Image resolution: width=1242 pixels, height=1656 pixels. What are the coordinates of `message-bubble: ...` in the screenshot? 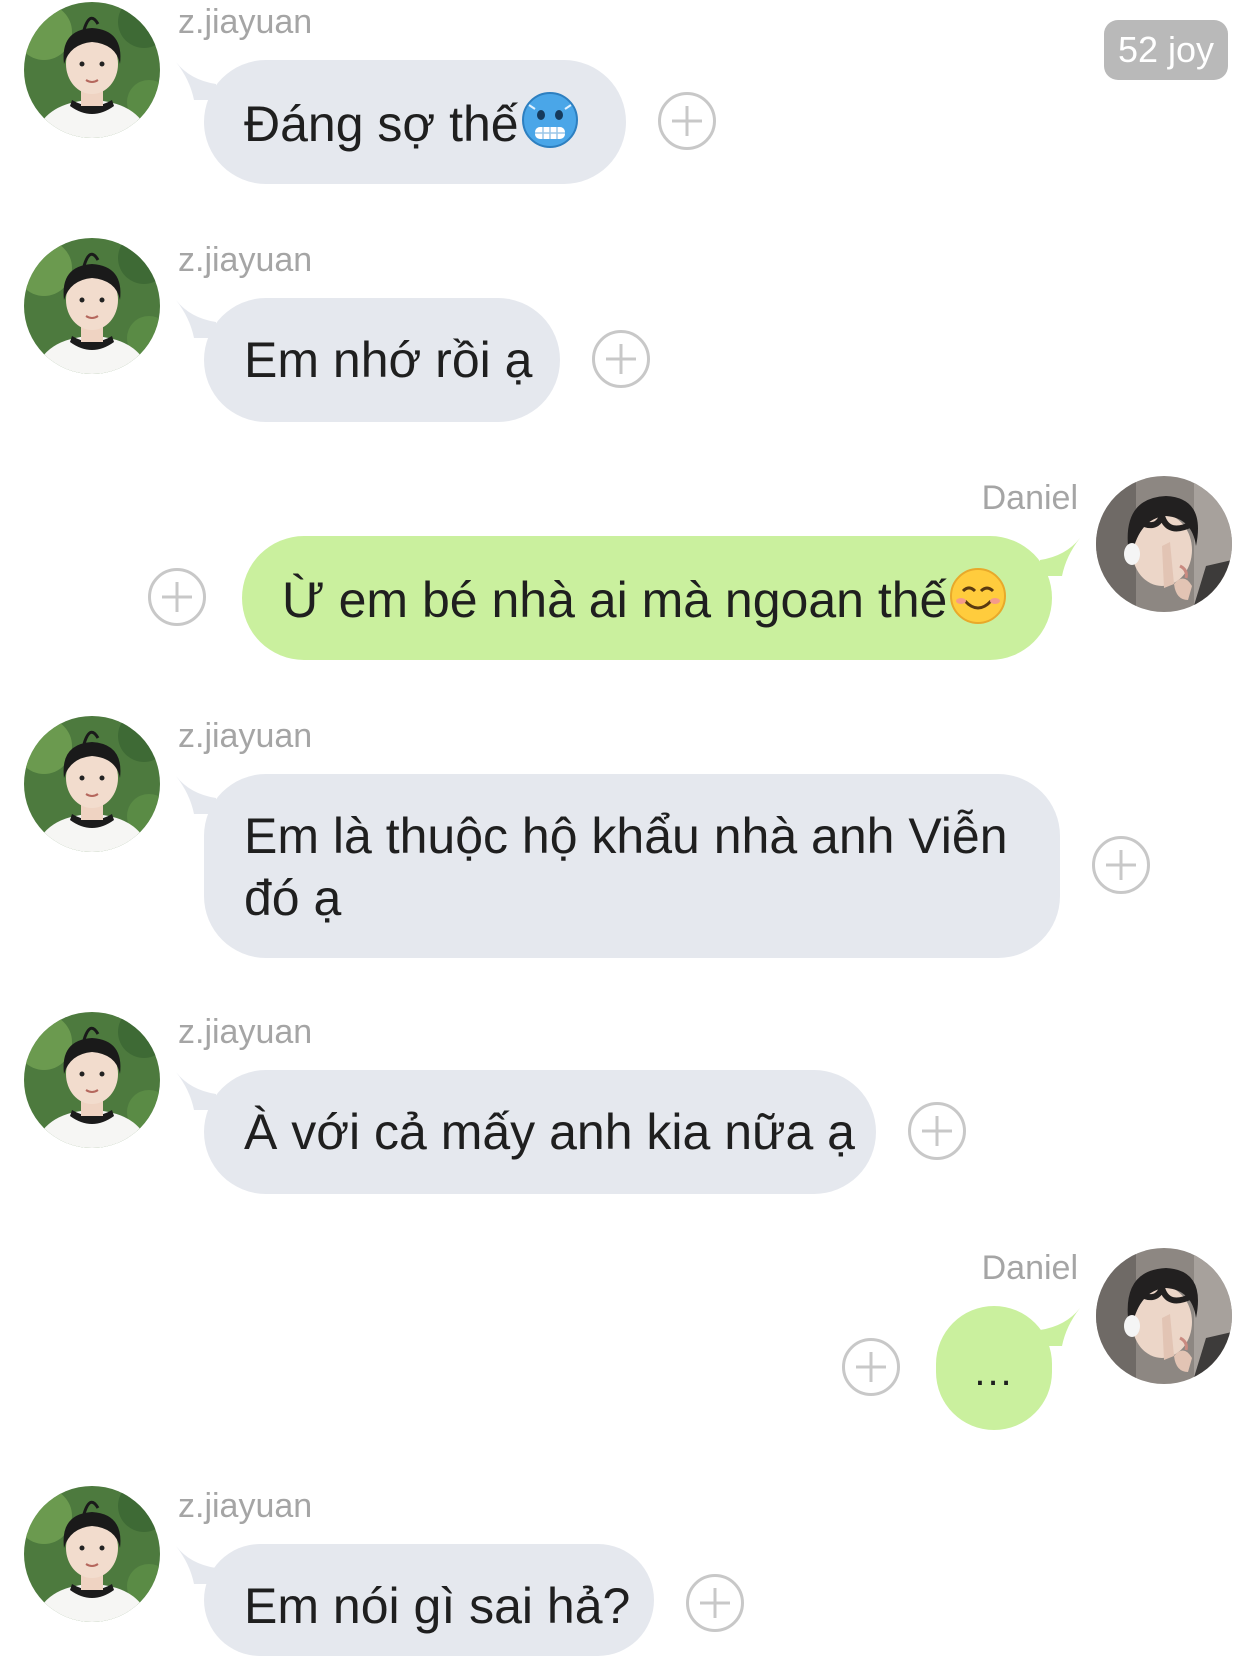 It's located at (994, 1368).